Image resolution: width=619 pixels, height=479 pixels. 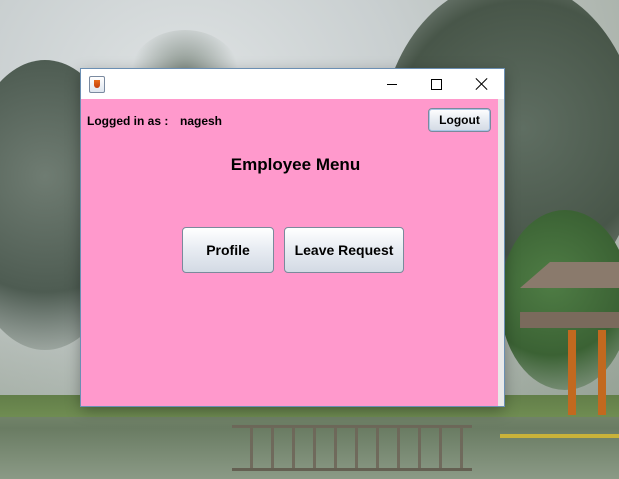 What do you see at coordinates (559, 436) in the screenshot?
I see `wallpaper-railing` at bounding box center [559, 436].